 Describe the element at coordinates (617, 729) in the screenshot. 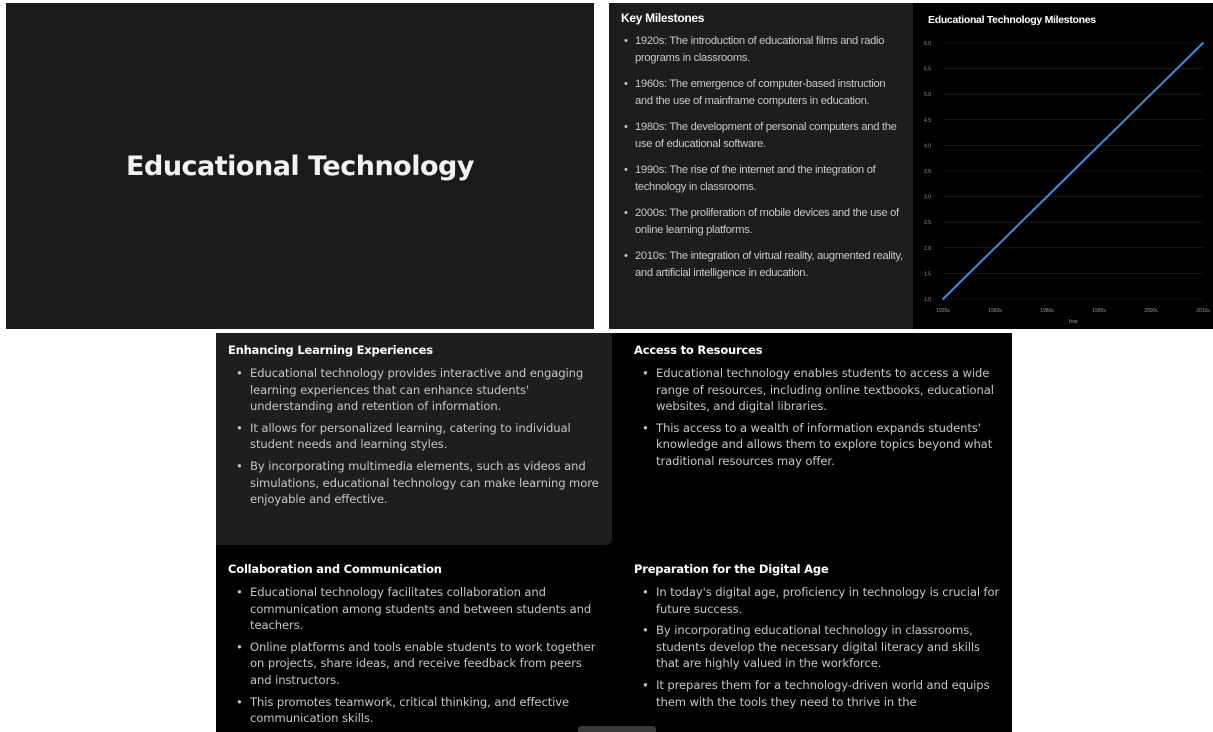

I see `scroll-indicator` at that location.